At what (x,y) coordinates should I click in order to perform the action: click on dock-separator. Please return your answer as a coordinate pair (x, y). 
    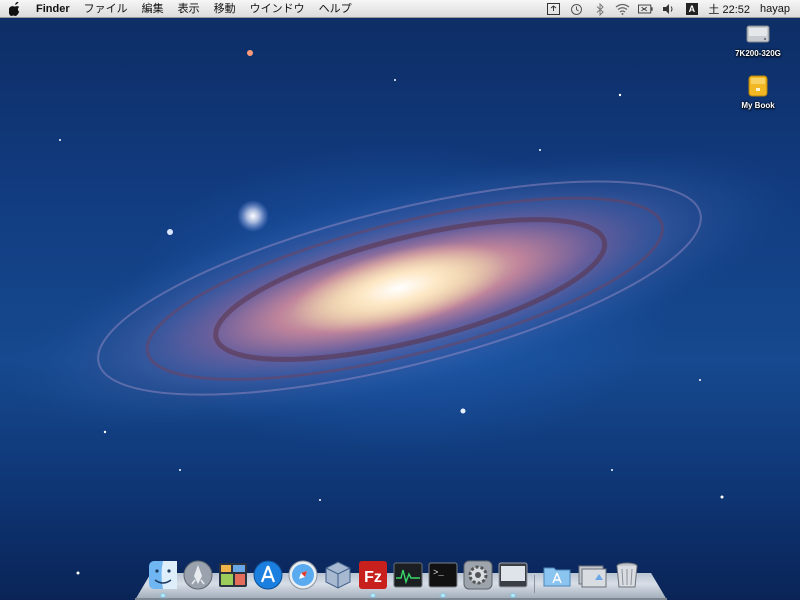
    Looking at the image, I should click on (535, 577).